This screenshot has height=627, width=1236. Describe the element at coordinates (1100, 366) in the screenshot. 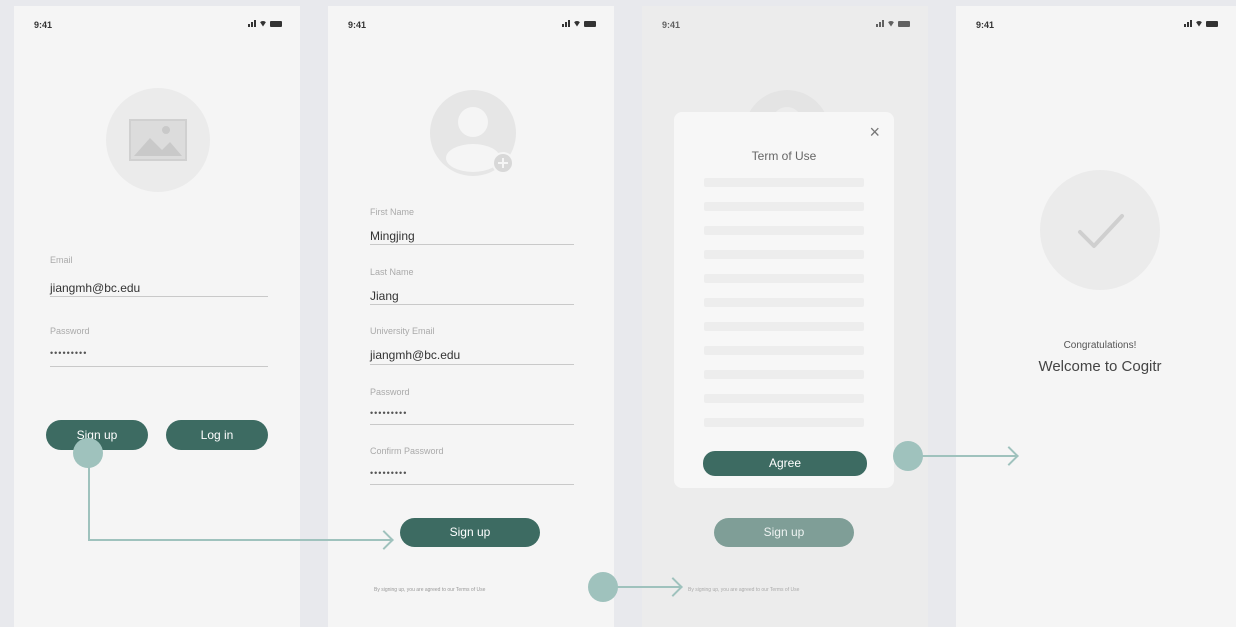

I see `welcome-text: Welcome to Cogitr` at that location.